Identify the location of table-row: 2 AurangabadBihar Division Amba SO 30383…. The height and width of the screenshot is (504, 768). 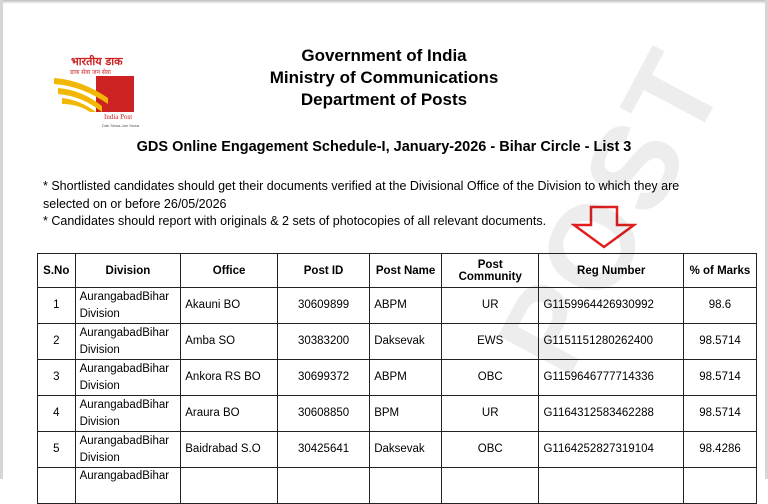
(397, 341).